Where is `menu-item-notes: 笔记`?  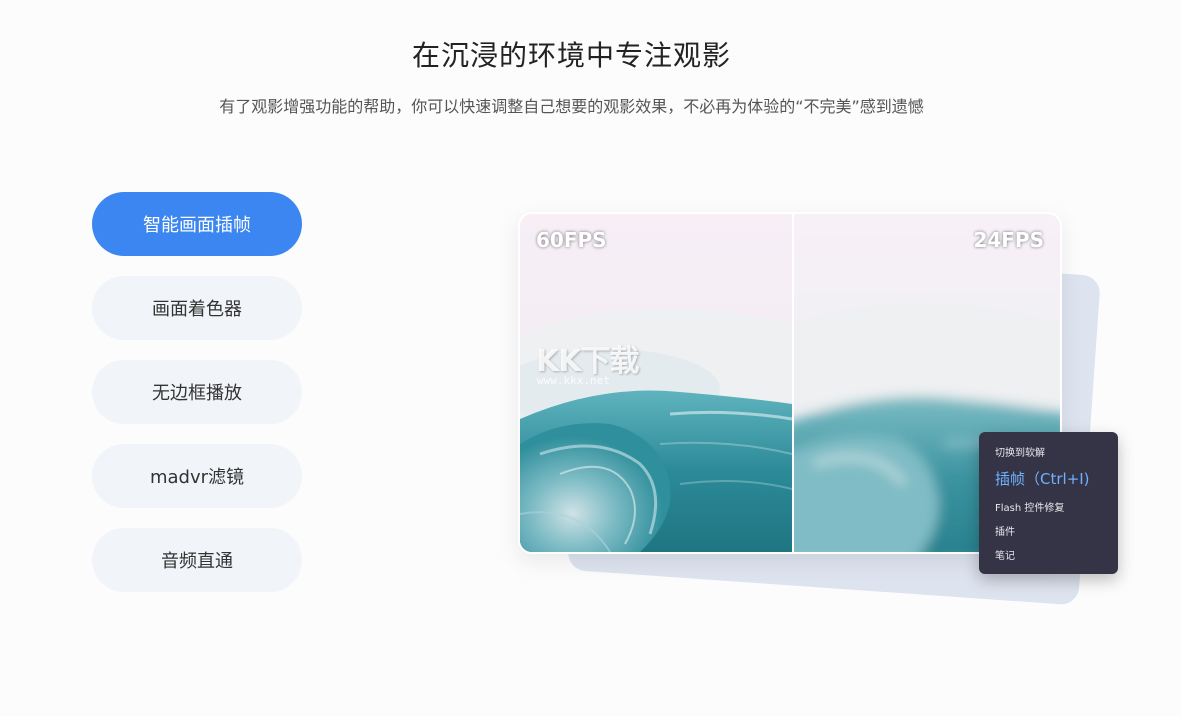 menu-item-notes: 笔记 is located at coordinates (1005, 554).